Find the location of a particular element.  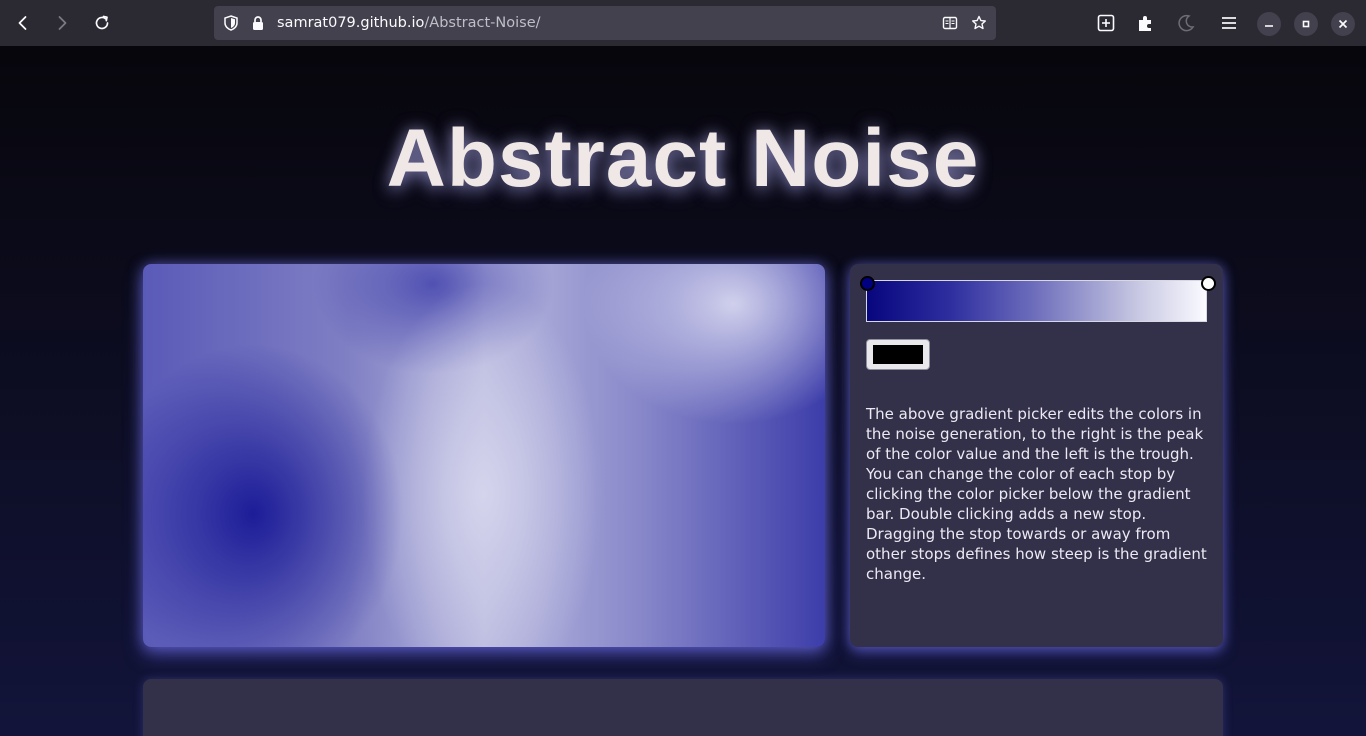

url-text: samrat079.github.io/Abstract-Noise/ is located at coordinates (409, 23).